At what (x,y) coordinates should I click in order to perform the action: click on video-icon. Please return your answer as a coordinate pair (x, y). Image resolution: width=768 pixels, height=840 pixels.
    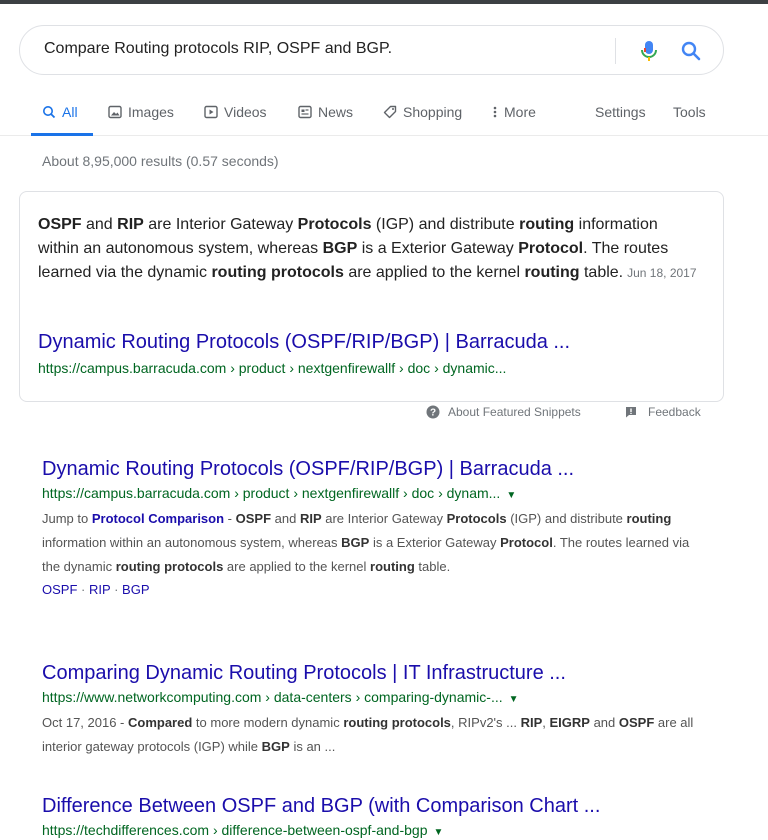
    Looking at the image, I should click on (211, 112).